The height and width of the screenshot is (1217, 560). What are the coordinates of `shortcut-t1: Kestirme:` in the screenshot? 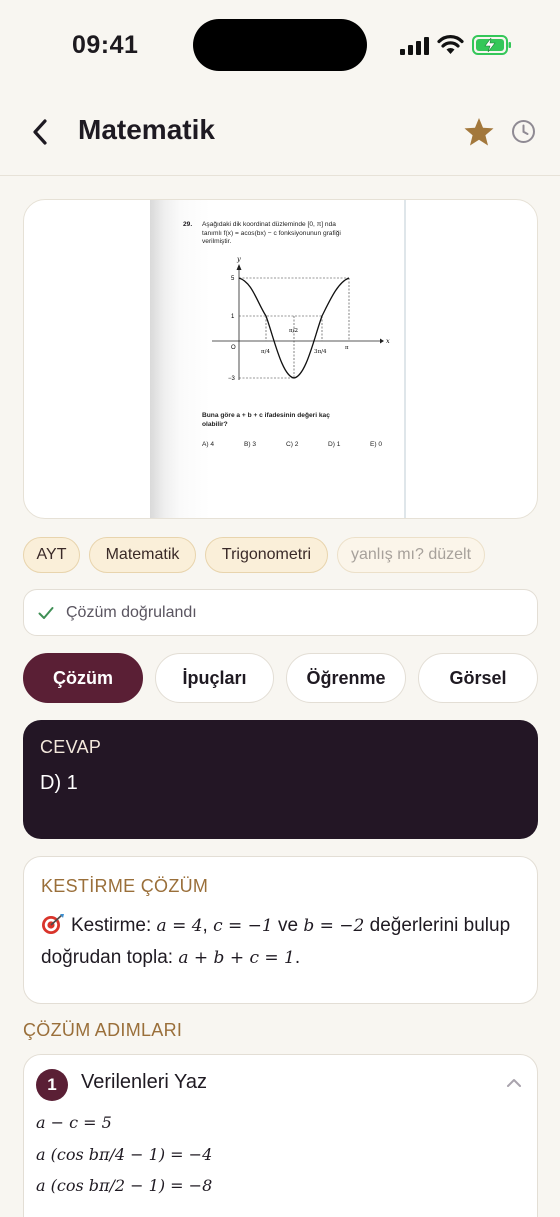 It's located at (114, 925).